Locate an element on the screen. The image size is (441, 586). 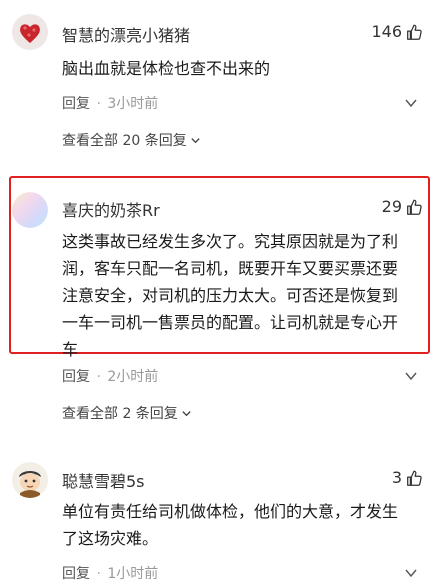
comment-meta: 回复 · 3小时前 is located at coordinates (110, 103).